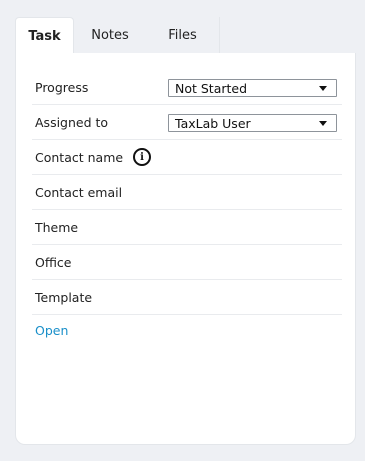  I want to click on progress-row: Progress Not Started, so click(187, 87).